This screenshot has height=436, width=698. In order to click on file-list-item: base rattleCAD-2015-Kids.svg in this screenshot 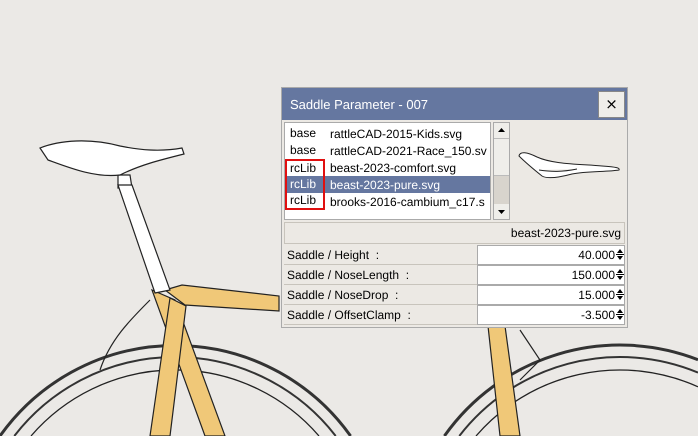, I will do `click(387, 133)`.